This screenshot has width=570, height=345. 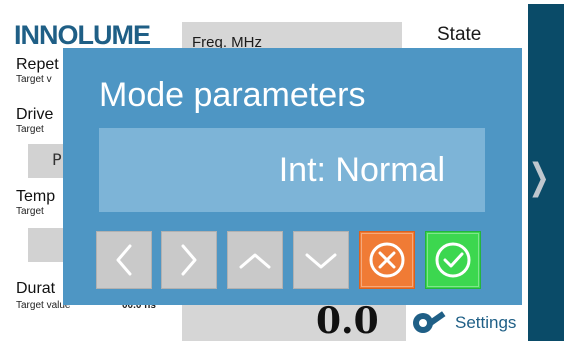 I want to click on up-button, so click(x=255, y=260).